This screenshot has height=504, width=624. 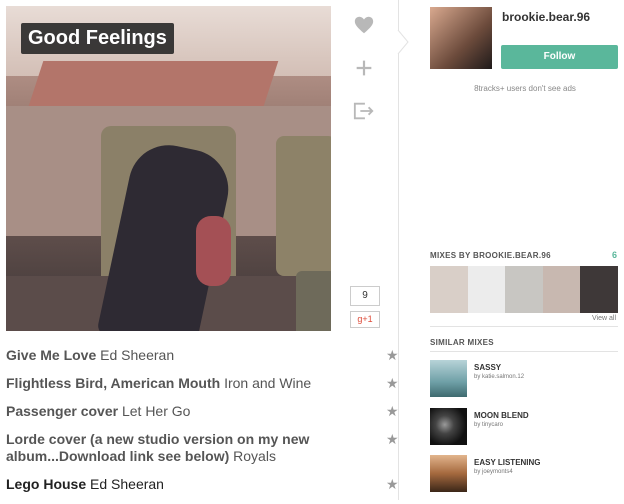 I want to click on track-artist: Iron and Wine, so click(x=268, y=383).